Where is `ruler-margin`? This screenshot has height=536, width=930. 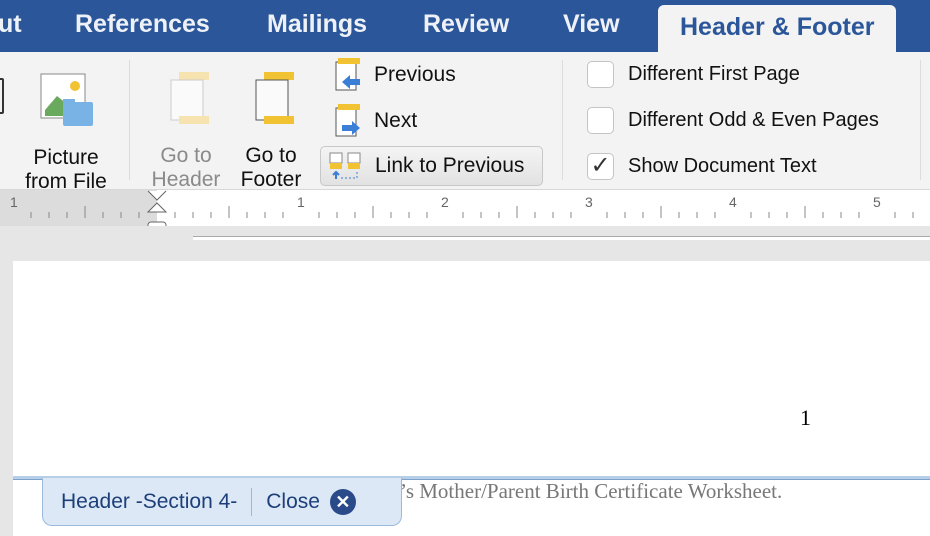
ruler-margin is located at coordinates (78, 208).